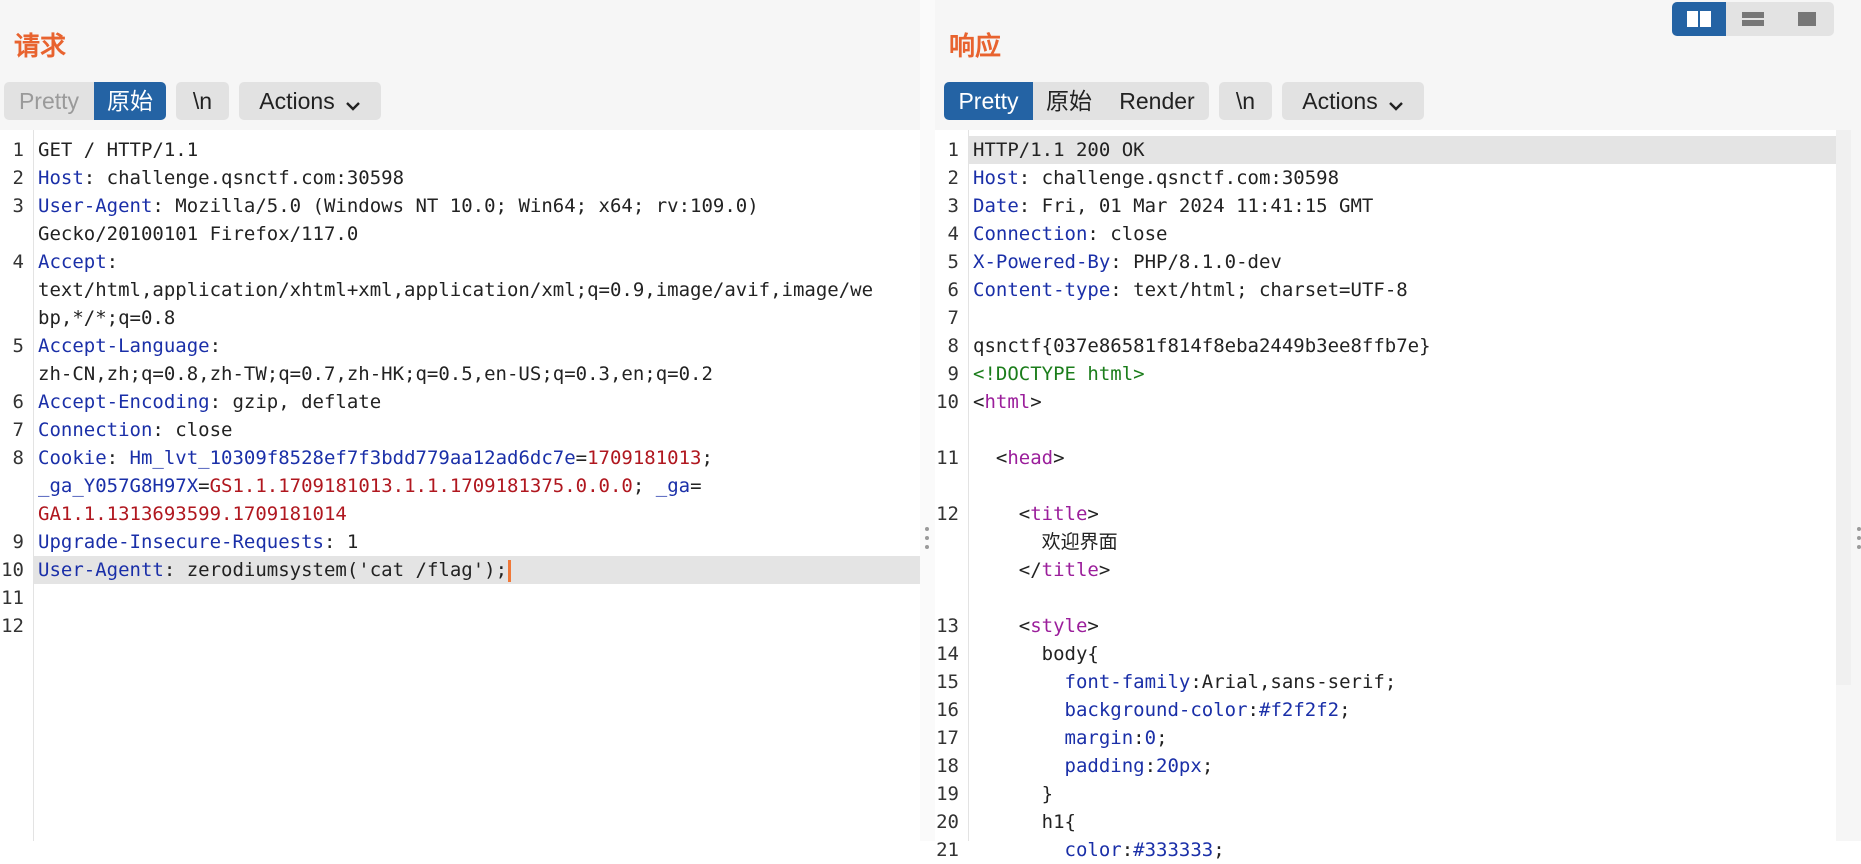 The image size is (1861, 864). I want to click on text-cursor, so click(510, 570).